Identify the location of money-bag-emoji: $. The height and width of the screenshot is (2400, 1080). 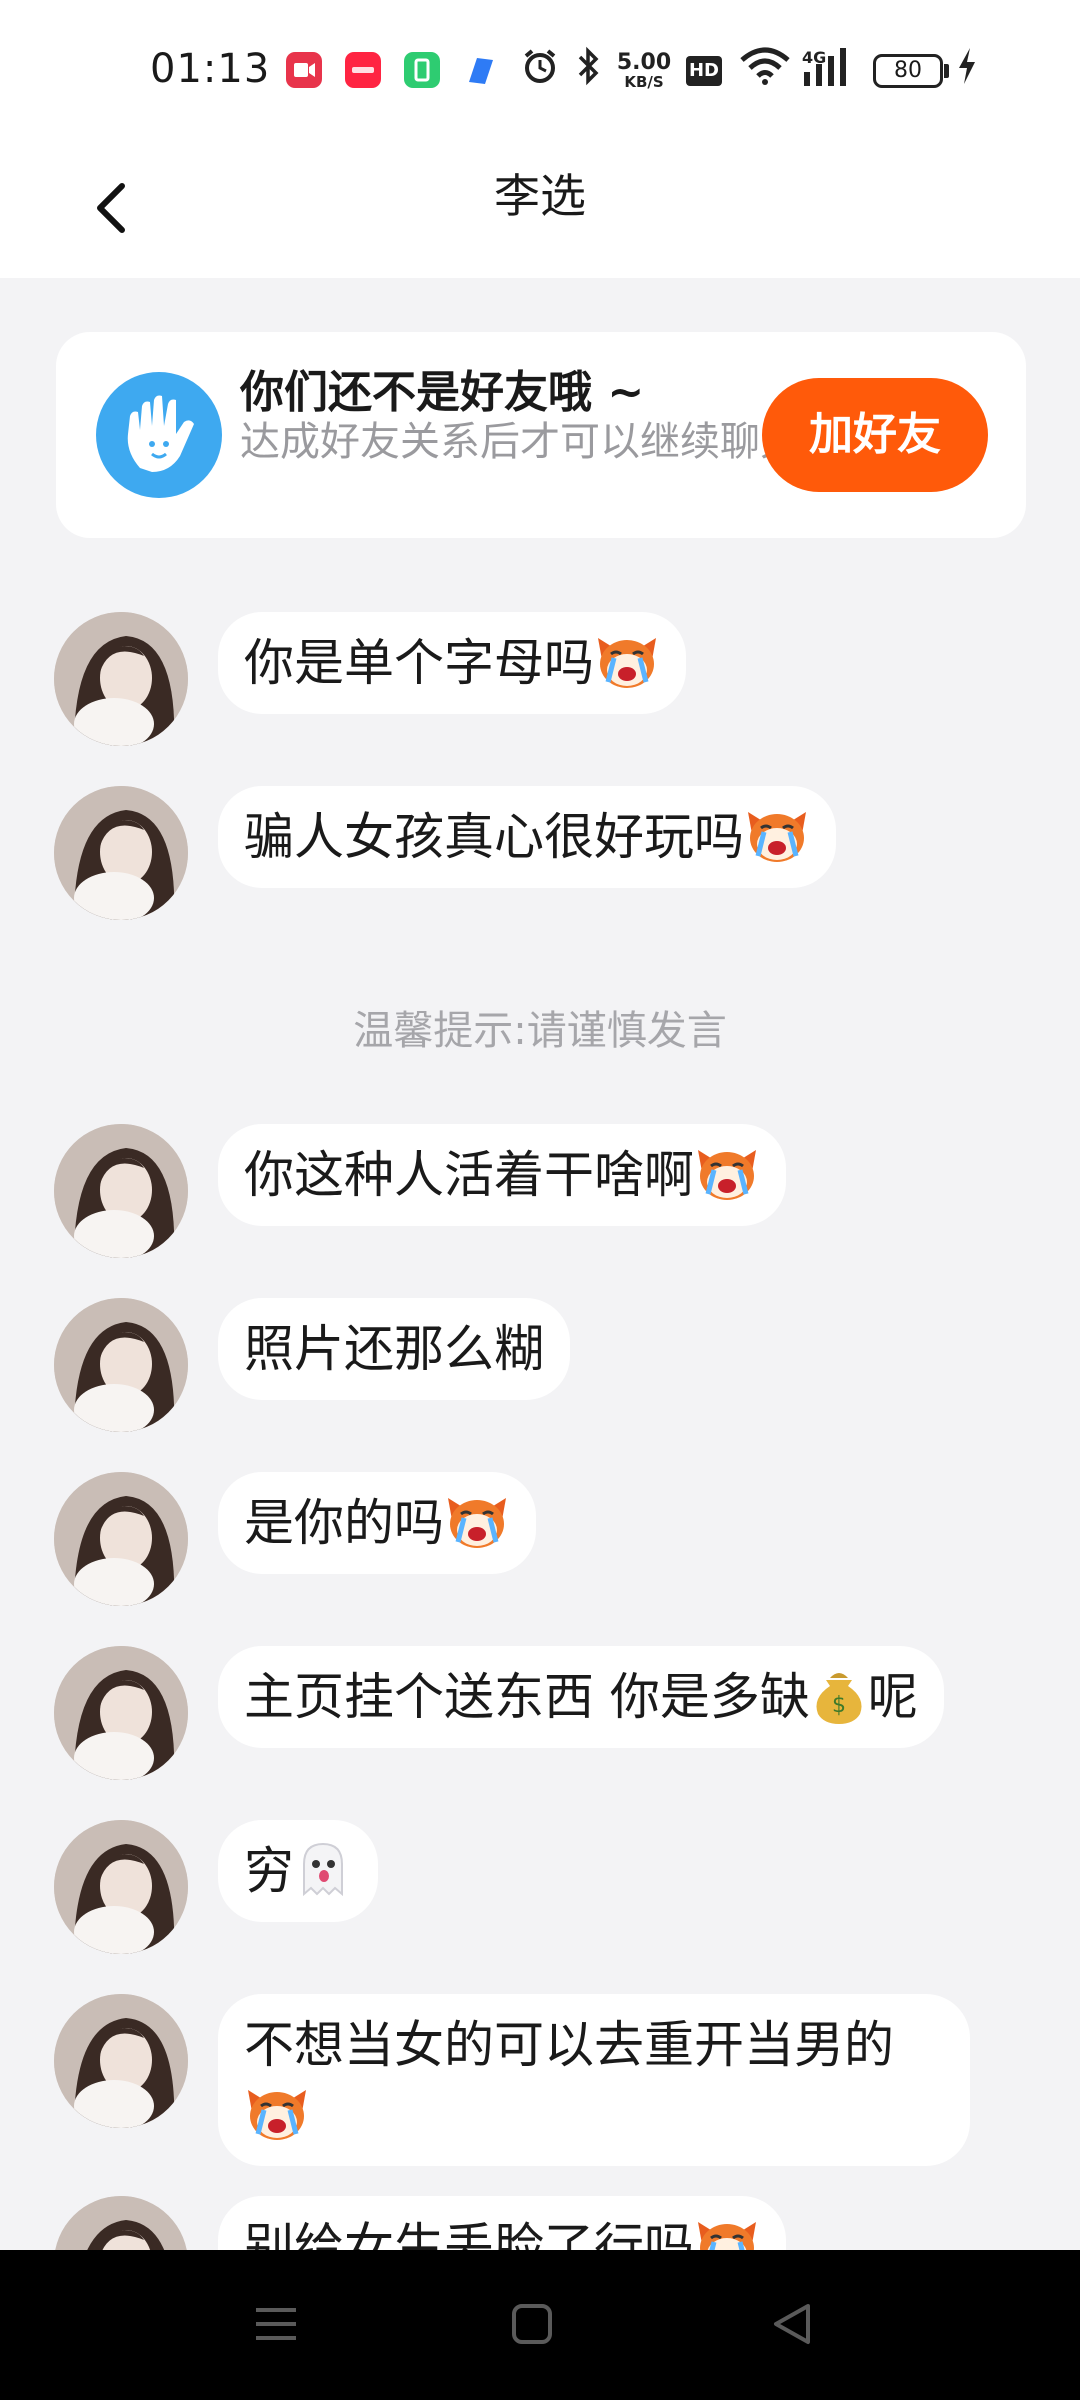
(839, 1694).